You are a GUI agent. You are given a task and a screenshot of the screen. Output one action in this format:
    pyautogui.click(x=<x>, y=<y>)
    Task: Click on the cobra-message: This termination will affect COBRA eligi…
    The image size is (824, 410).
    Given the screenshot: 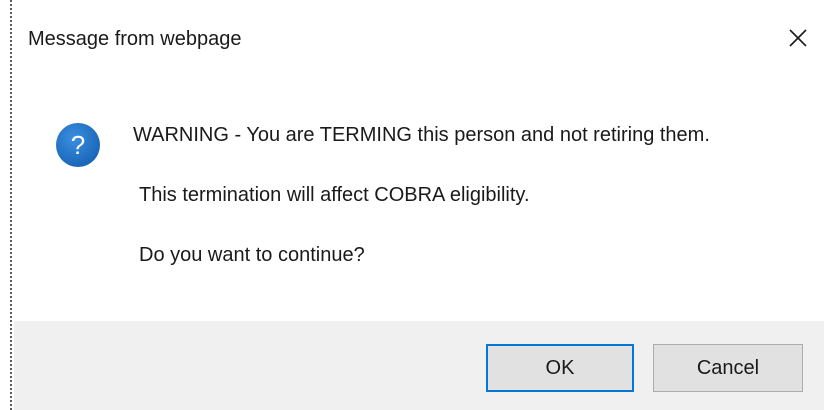 What is the action you would take?
    pyautogui.click(x=334, y=195)
    